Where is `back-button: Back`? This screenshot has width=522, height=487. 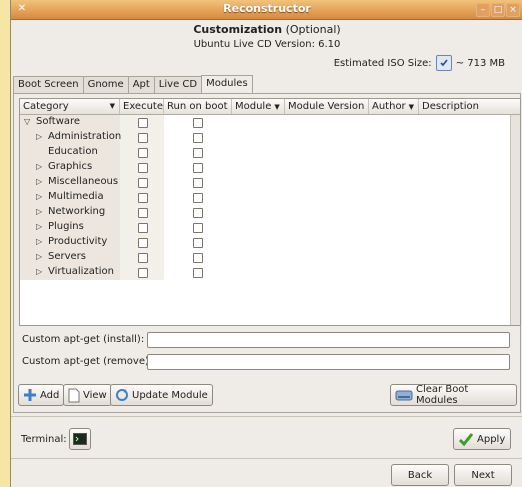
back-button: Back is located at coordinates (420, 475).